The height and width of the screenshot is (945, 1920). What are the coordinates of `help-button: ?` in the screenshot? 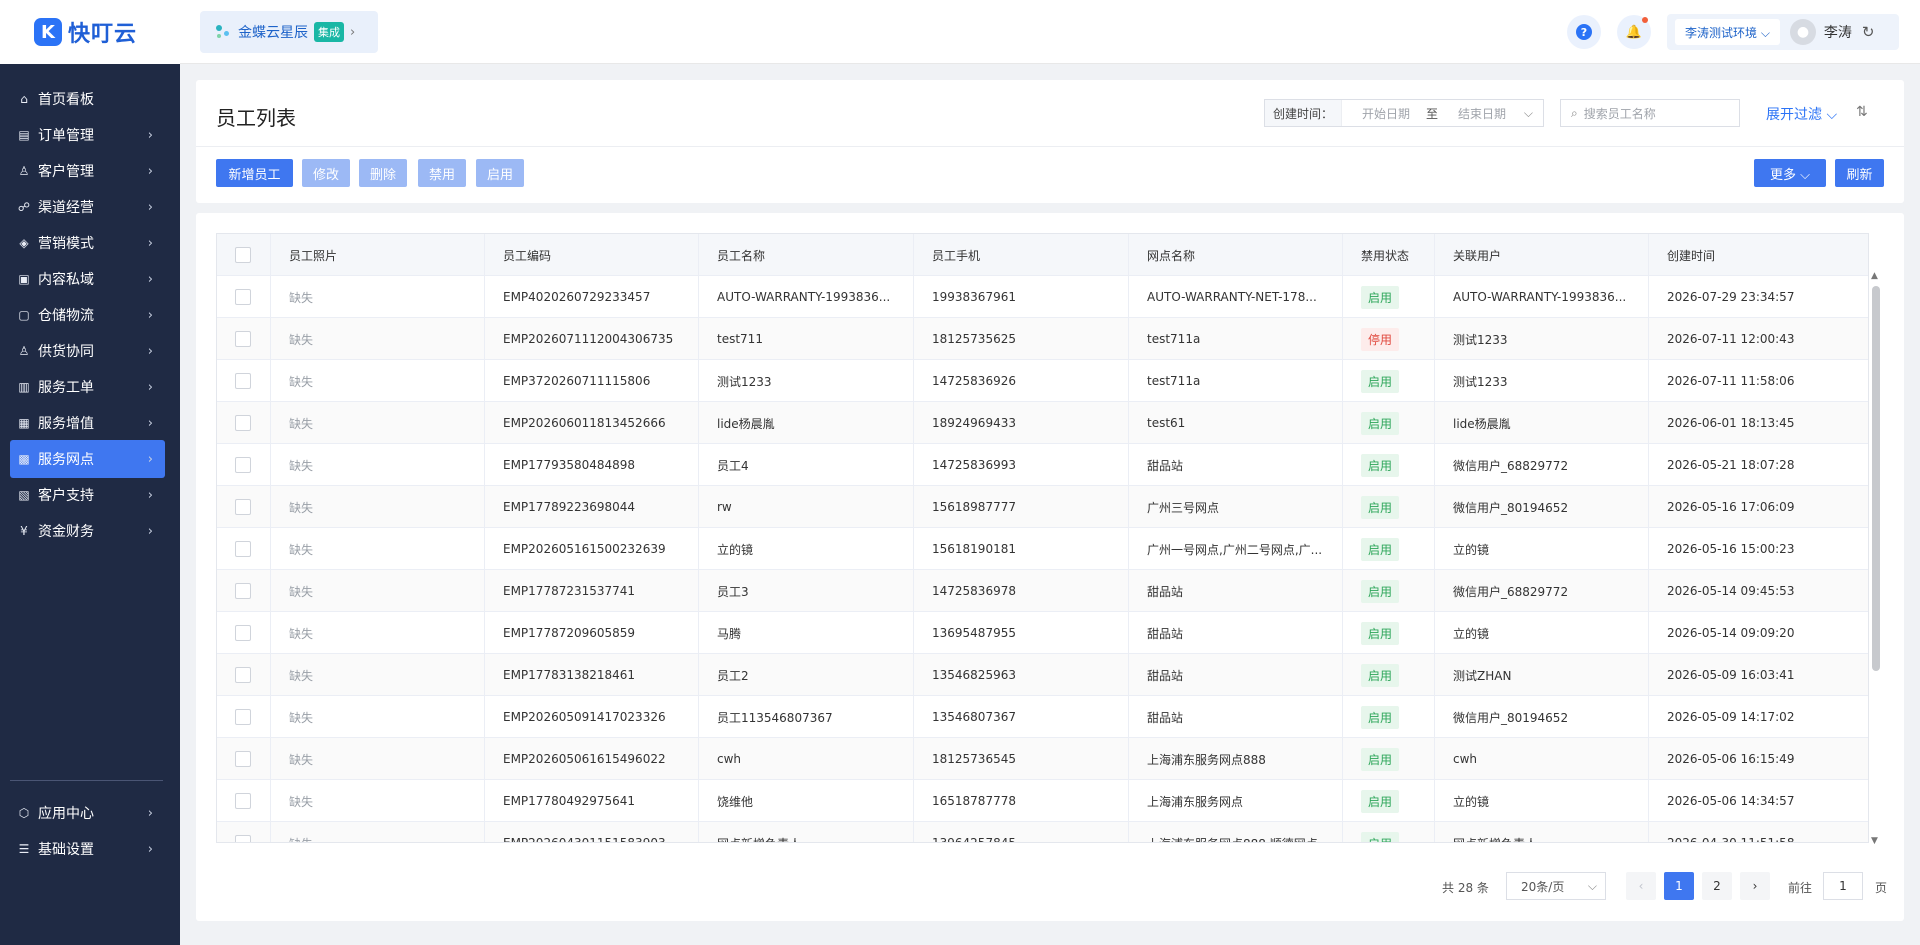 It's located at (1584, 32).